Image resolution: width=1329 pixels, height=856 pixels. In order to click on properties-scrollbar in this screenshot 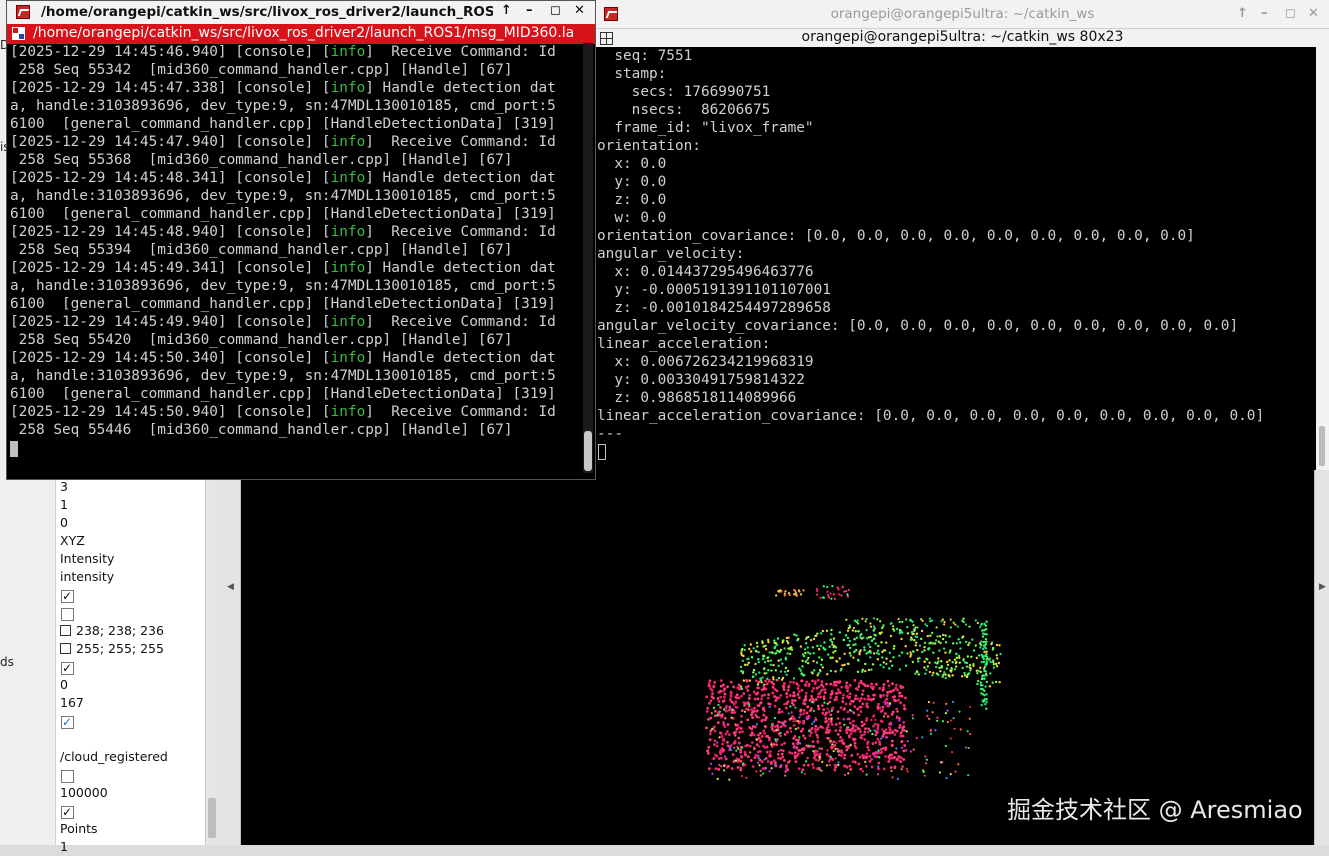, I will do `click(212, 661)`.